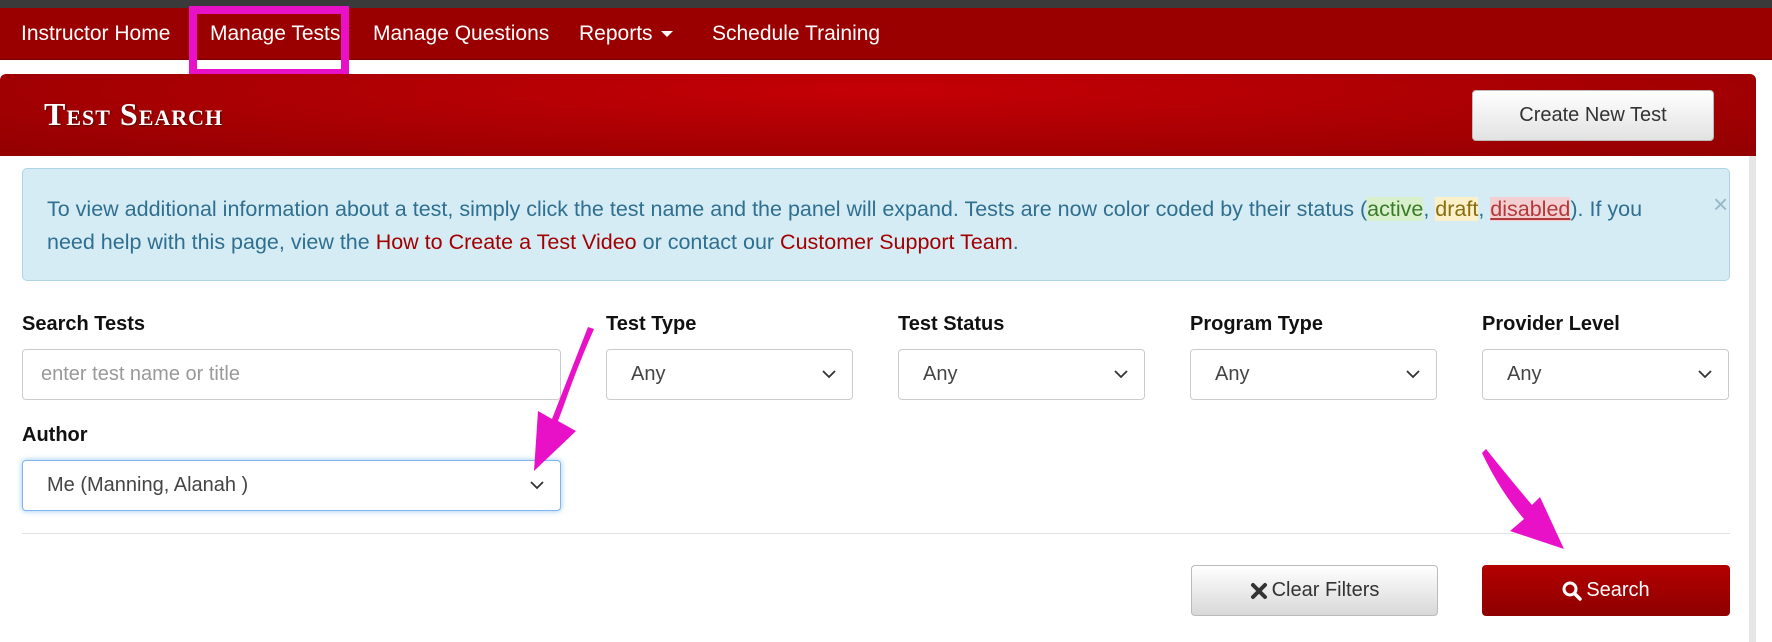 Image resolution: width=1772 pixels, height=642 pixels. Describe the element at coordinates (1593, 115) in the screenshot. I see `create-new-test-button: Create New Test` at that location.